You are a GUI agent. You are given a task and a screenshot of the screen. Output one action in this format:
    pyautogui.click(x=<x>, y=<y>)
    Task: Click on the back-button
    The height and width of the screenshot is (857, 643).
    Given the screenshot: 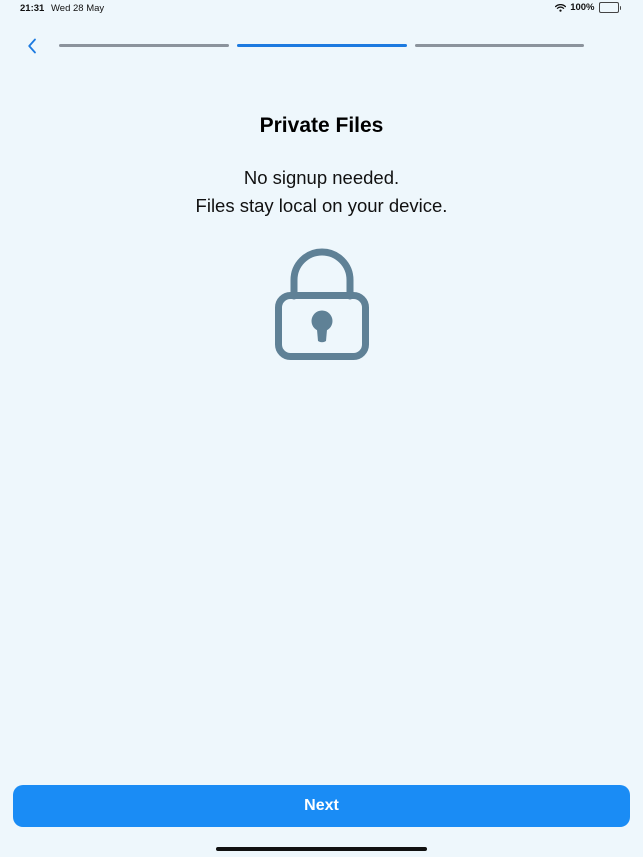 What is the action you would take?
    pyautogui.click(x=32, y=46)
    